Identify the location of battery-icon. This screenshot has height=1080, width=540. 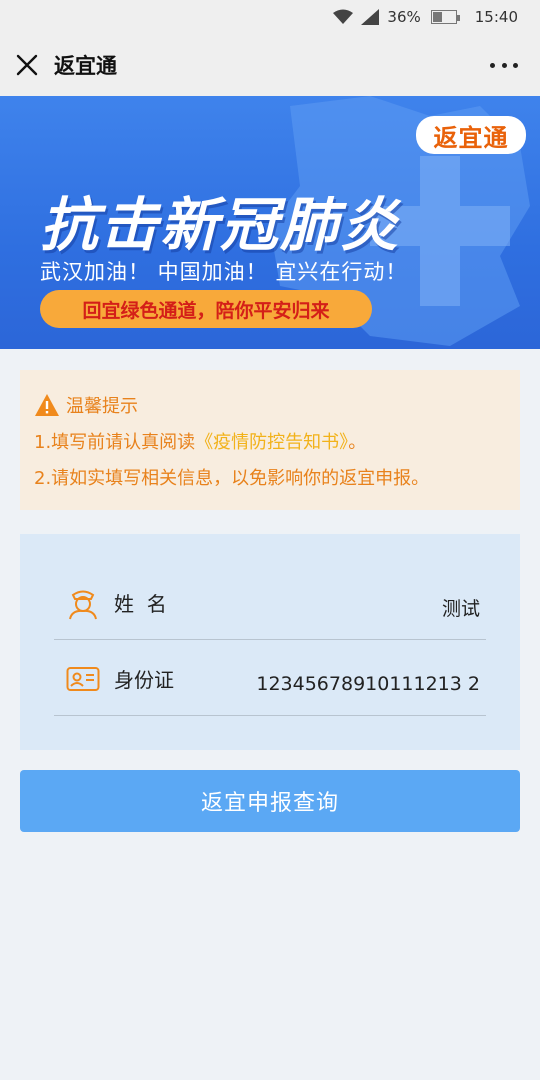
(445, 17).